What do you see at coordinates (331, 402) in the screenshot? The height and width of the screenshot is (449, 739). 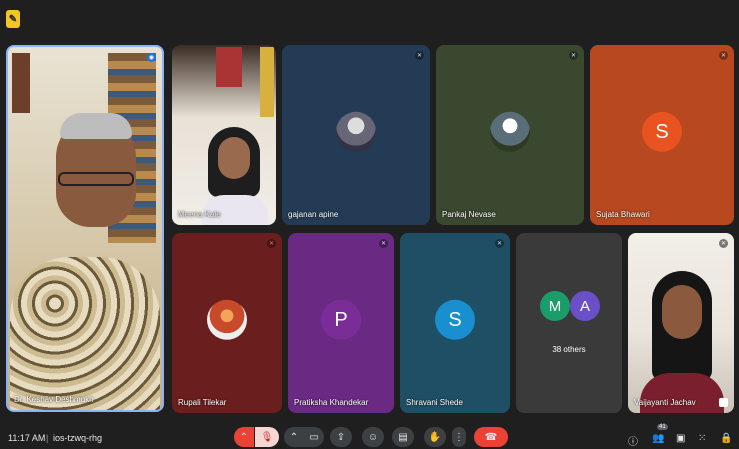 I see `participant-name: Pratiksha Khandekar` at bounding box center [331, 402].